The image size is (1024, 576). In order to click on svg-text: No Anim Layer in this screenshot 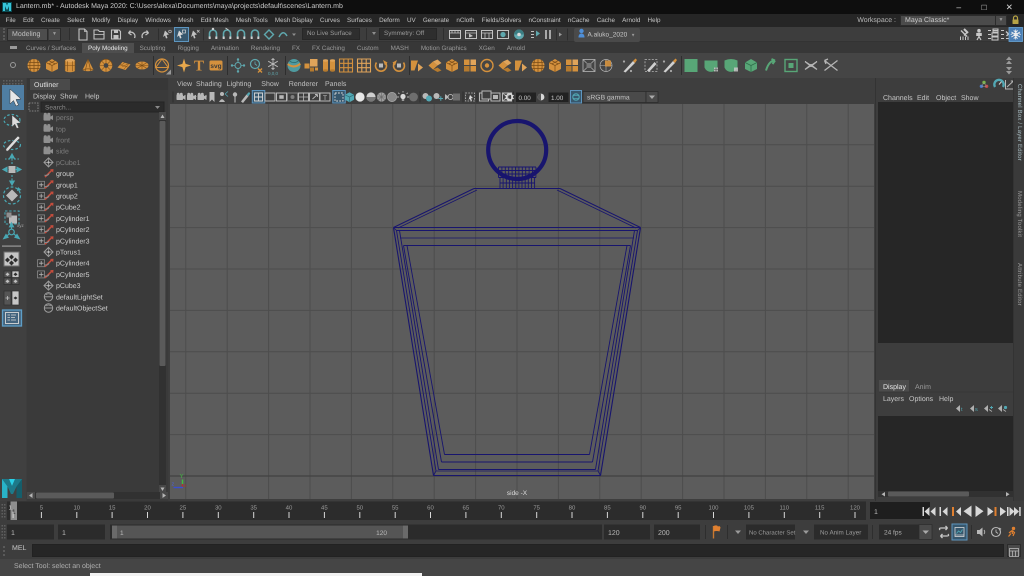, I will do `click(840, 533)`.